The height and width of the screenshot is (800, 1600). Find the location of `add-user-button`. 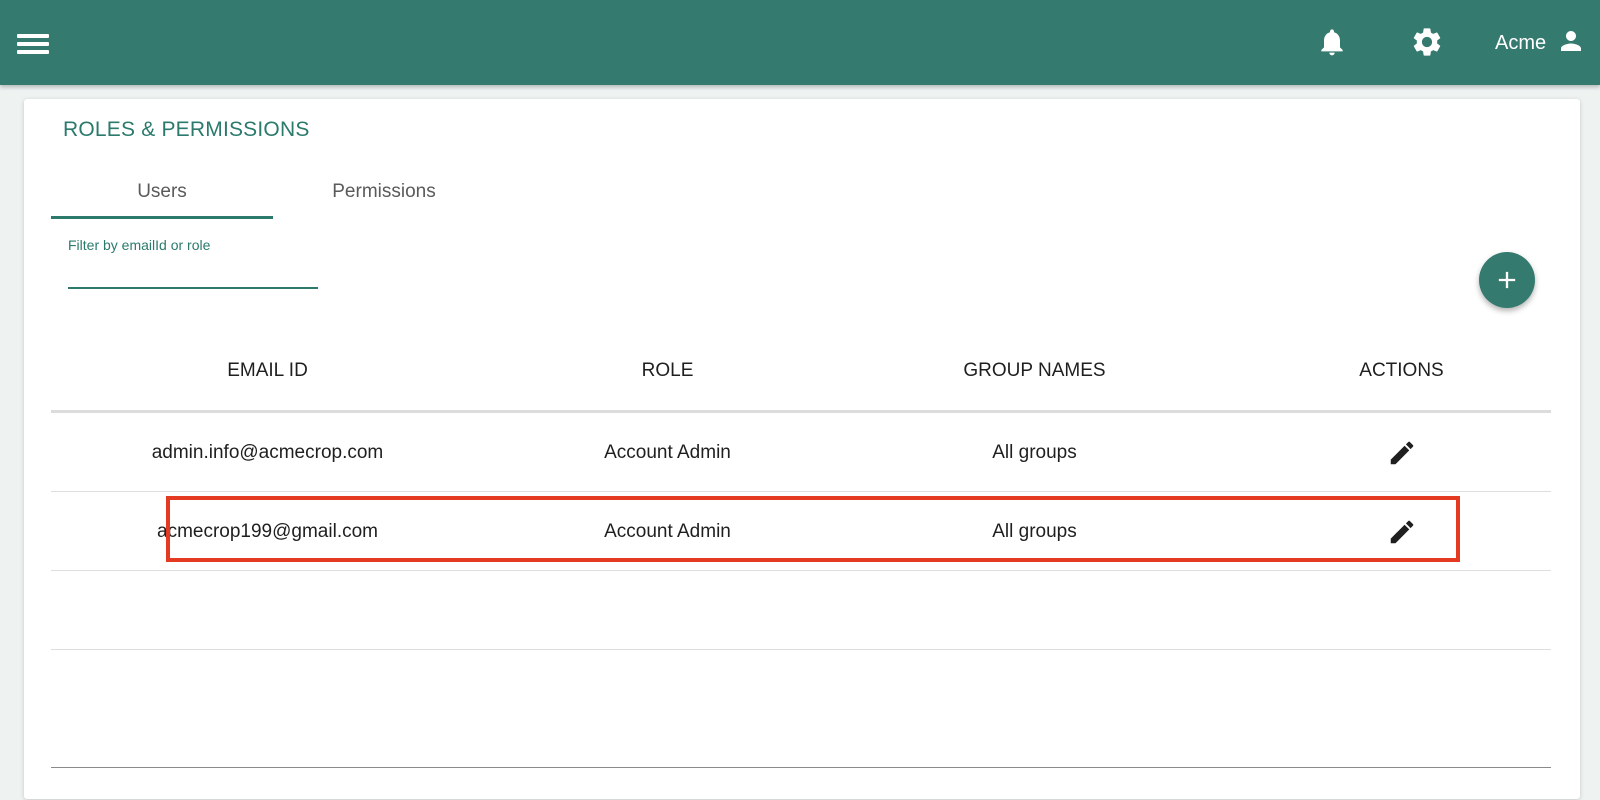

add-user-button is located at coordinates (1507, 280).